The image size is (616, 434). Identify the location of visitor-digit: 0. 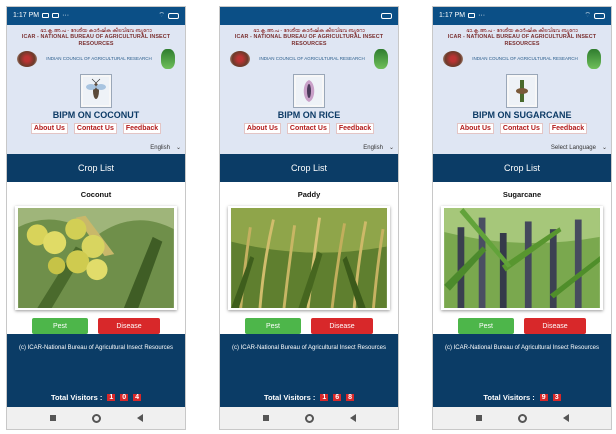
(124, 397).